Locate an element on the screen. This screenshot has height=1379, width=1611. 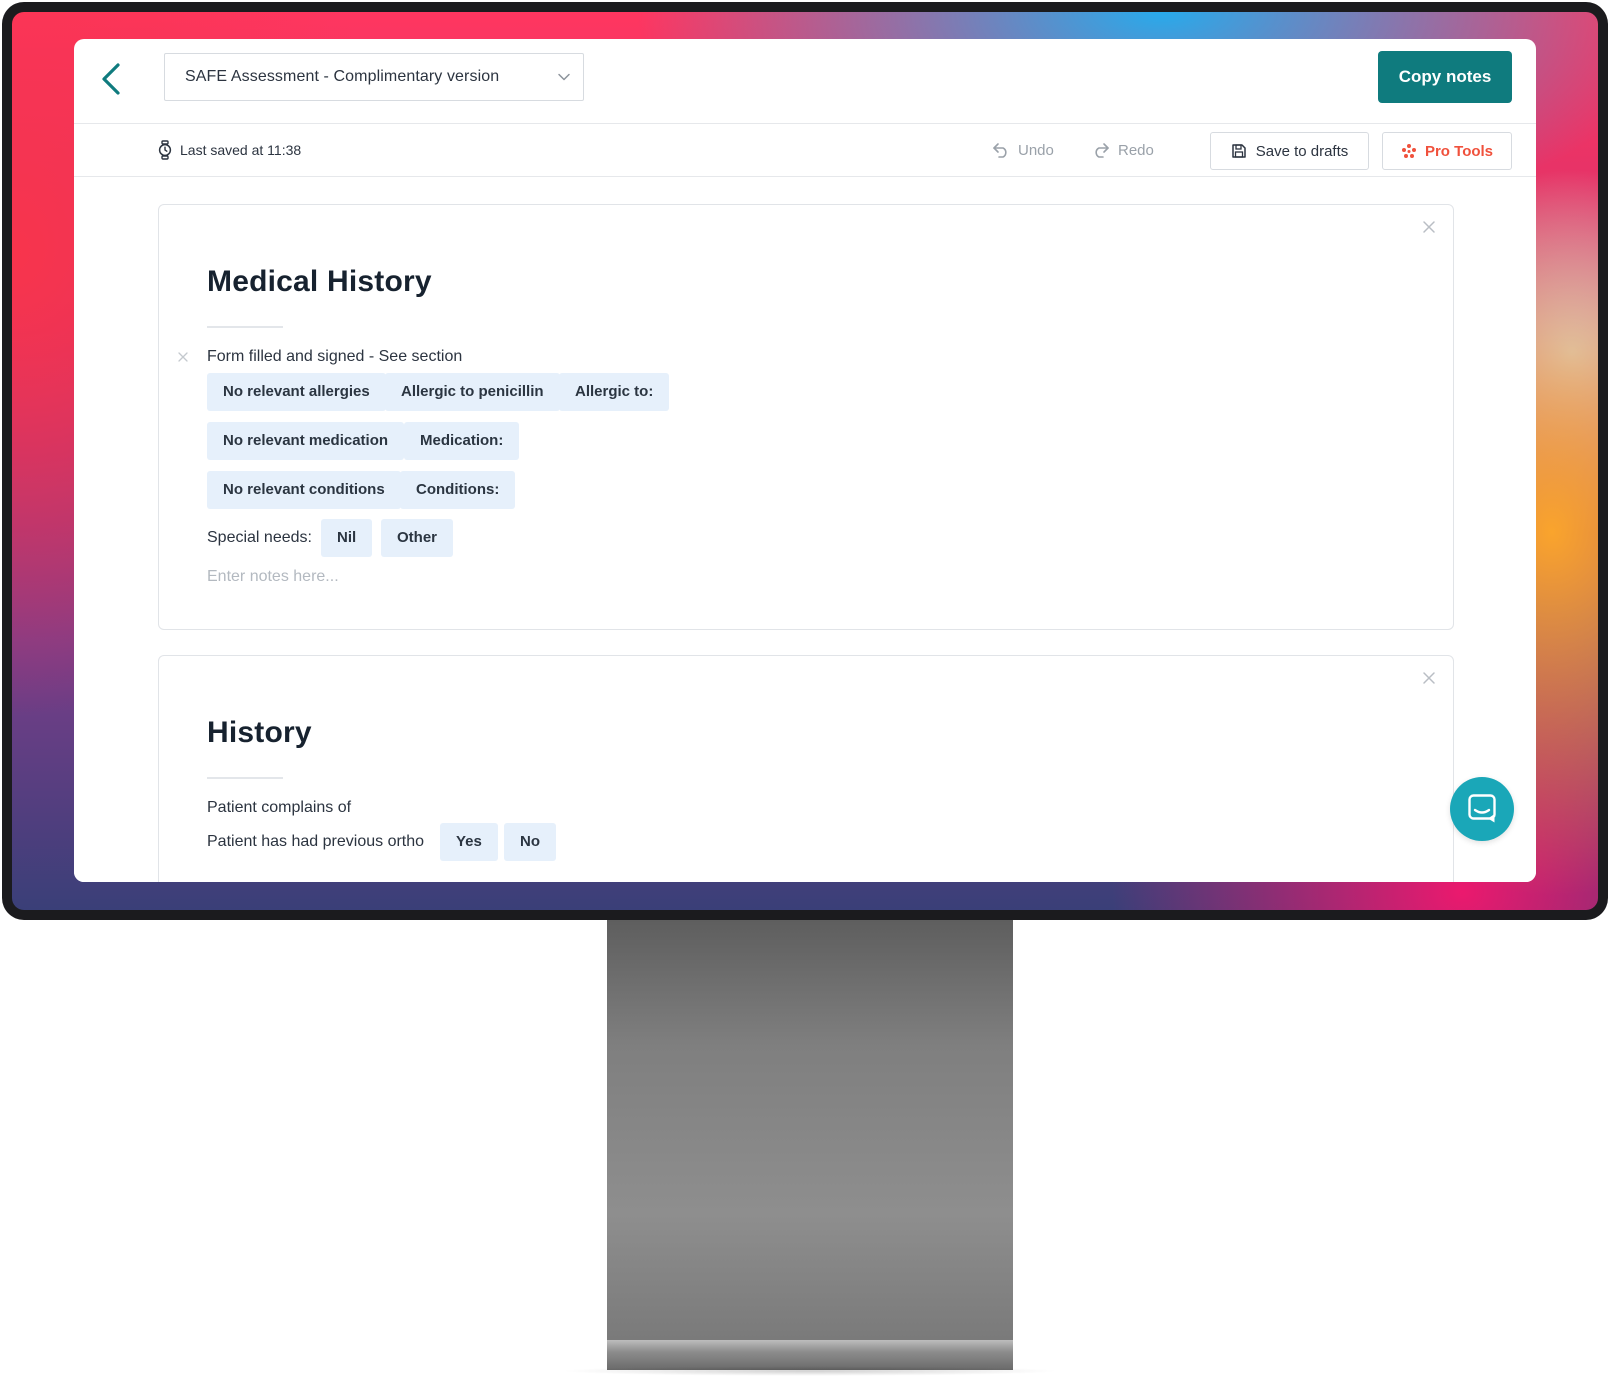
chip-no-relevant-allergies: No relevant allergies is located at coordinates (296, 392).